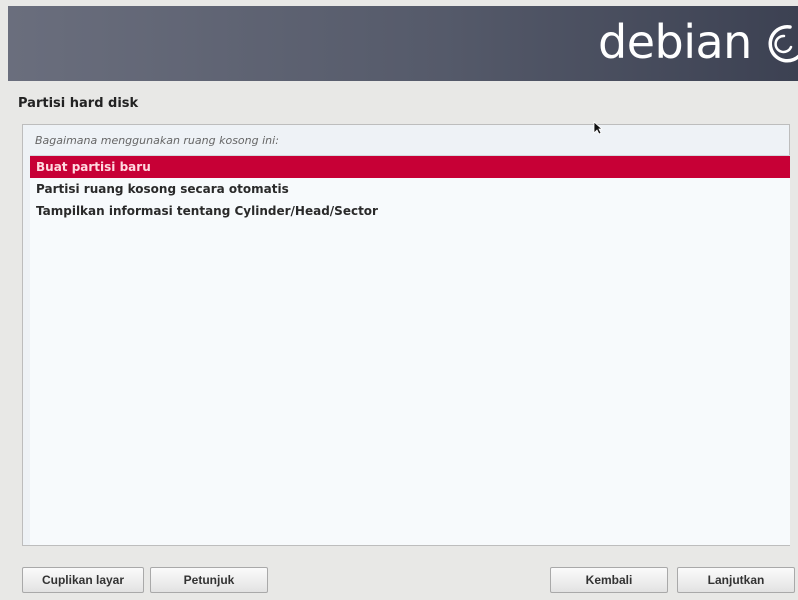 This screenshot has width=798, height=600. What do you see at coordinates (209, 580) in the screenshot?
I see `help-button: Petunjuk` at bounding box center [209, 580].